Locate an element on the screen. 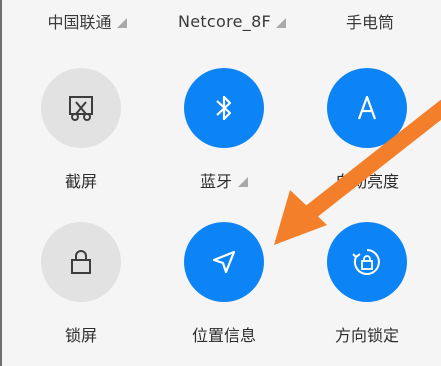  tile-label: 自动亮度 is located at coordinates (367, 180).